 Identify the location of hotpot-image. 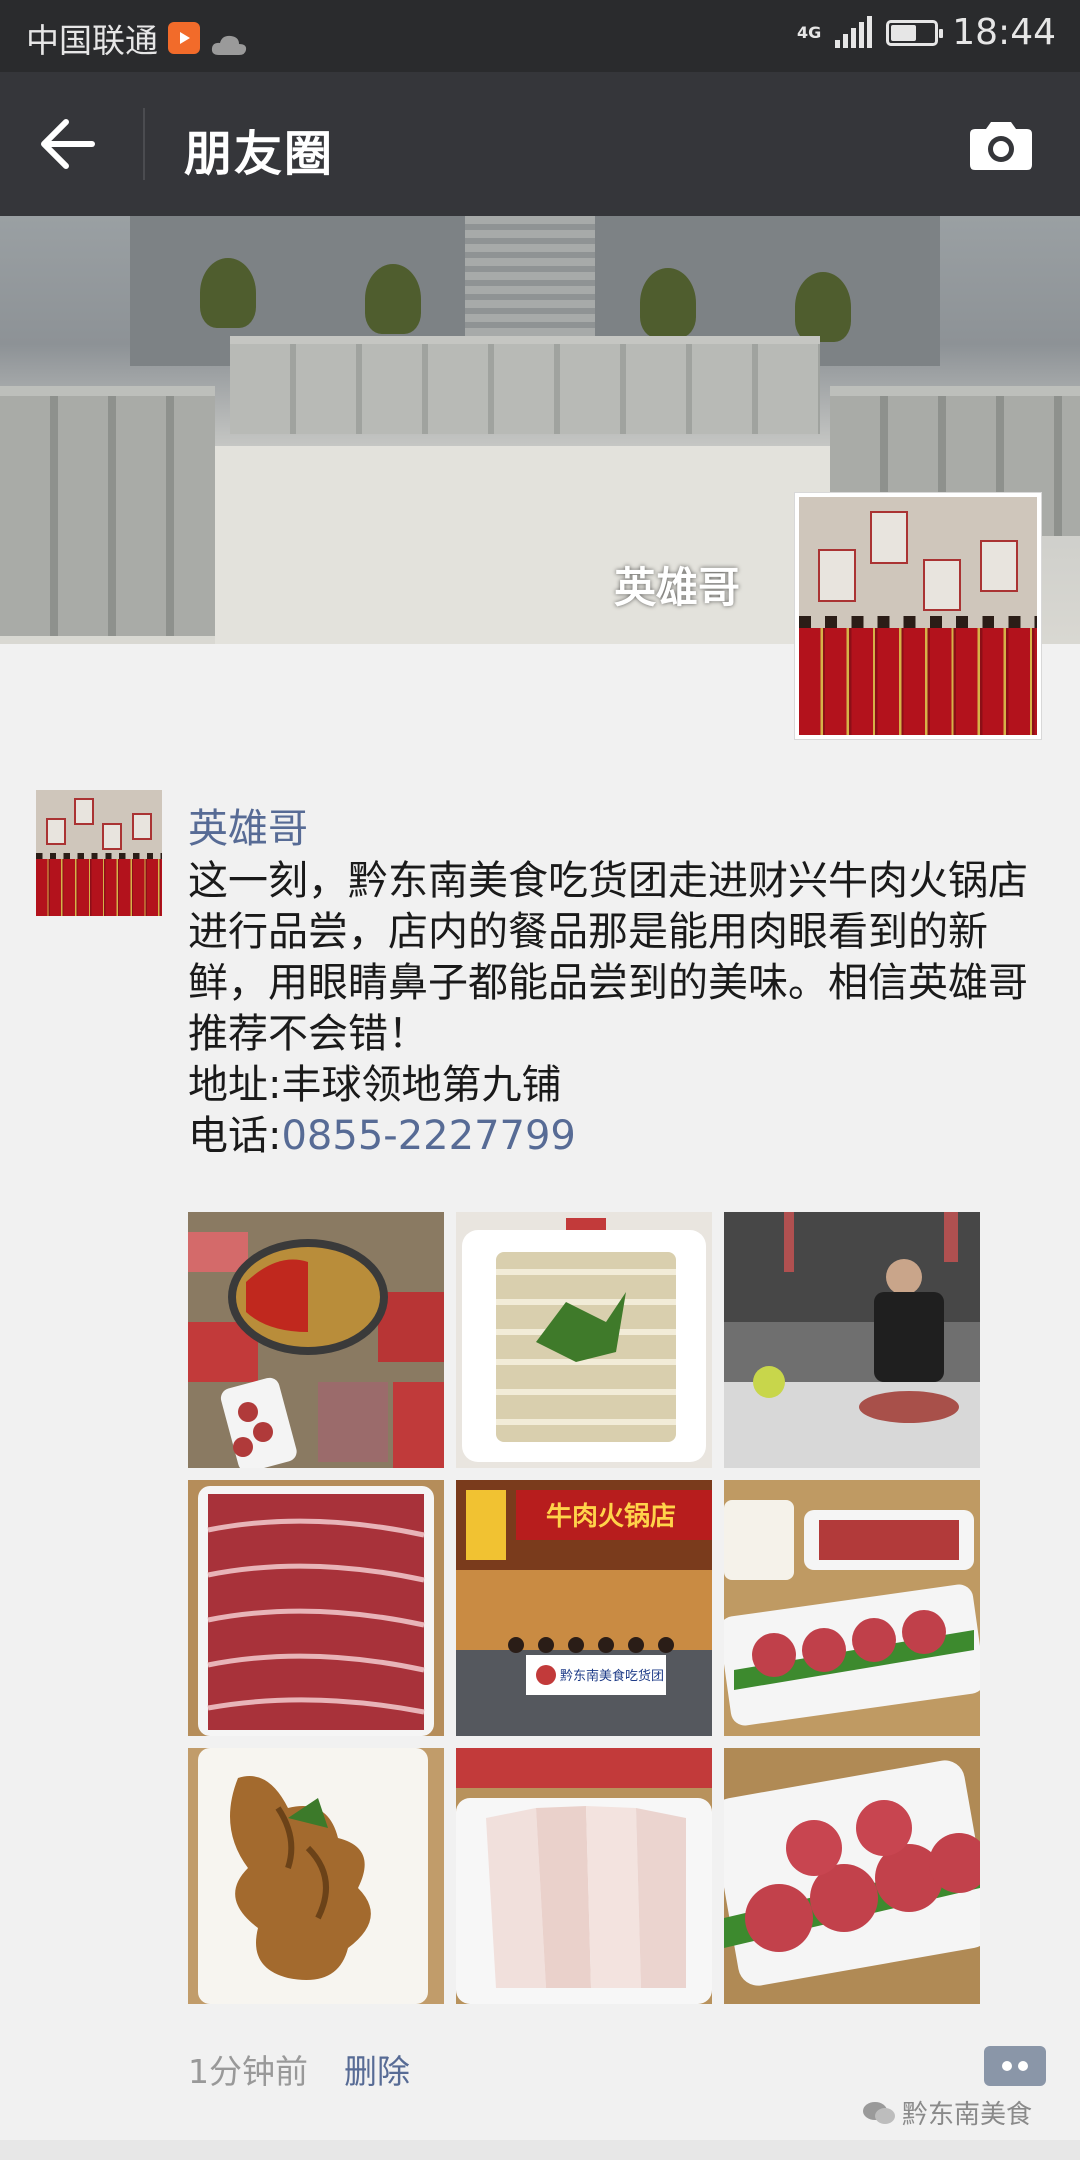
(316, 1340).